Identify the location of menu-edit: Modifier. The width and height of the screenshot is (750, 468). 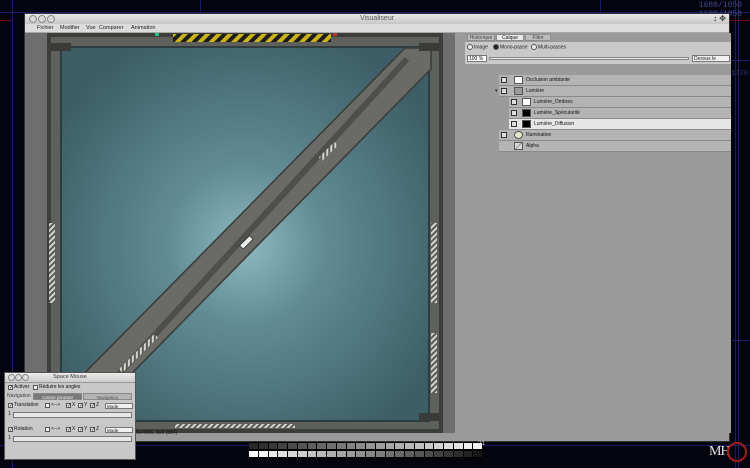
(70, 28).